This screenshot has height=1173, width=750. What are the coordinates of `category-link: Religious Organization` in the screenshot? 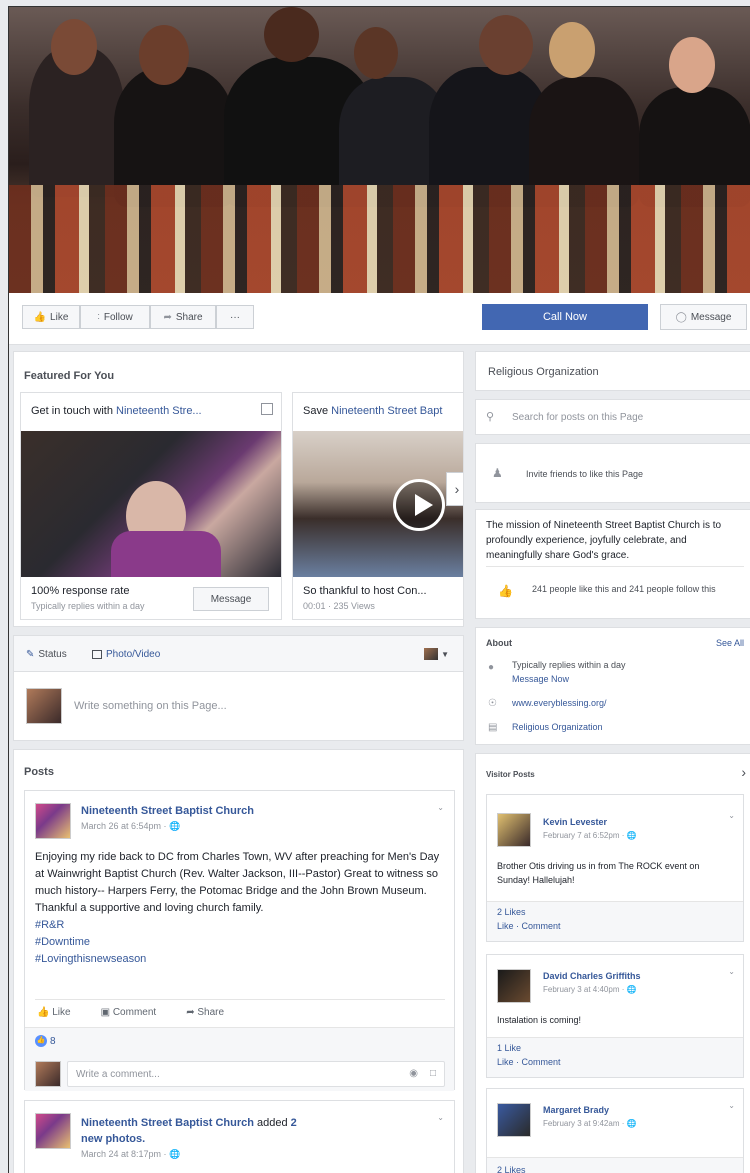 It's located at (557, 727).